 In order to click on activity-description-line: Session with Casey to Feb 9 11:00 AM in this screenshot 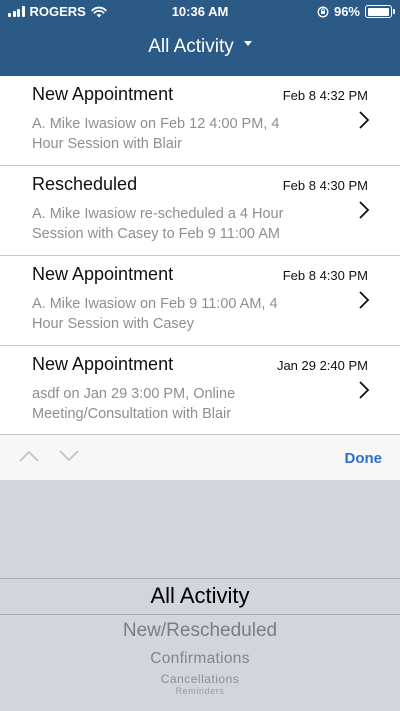, I will do `click(156, 234)`.